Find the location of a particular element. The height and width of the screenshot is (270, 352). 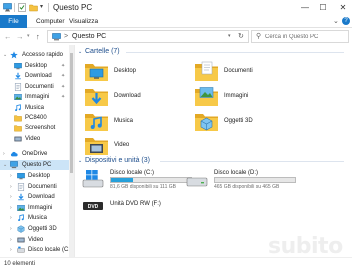

folder-item: Documenti is located at coordinates (249, 72).